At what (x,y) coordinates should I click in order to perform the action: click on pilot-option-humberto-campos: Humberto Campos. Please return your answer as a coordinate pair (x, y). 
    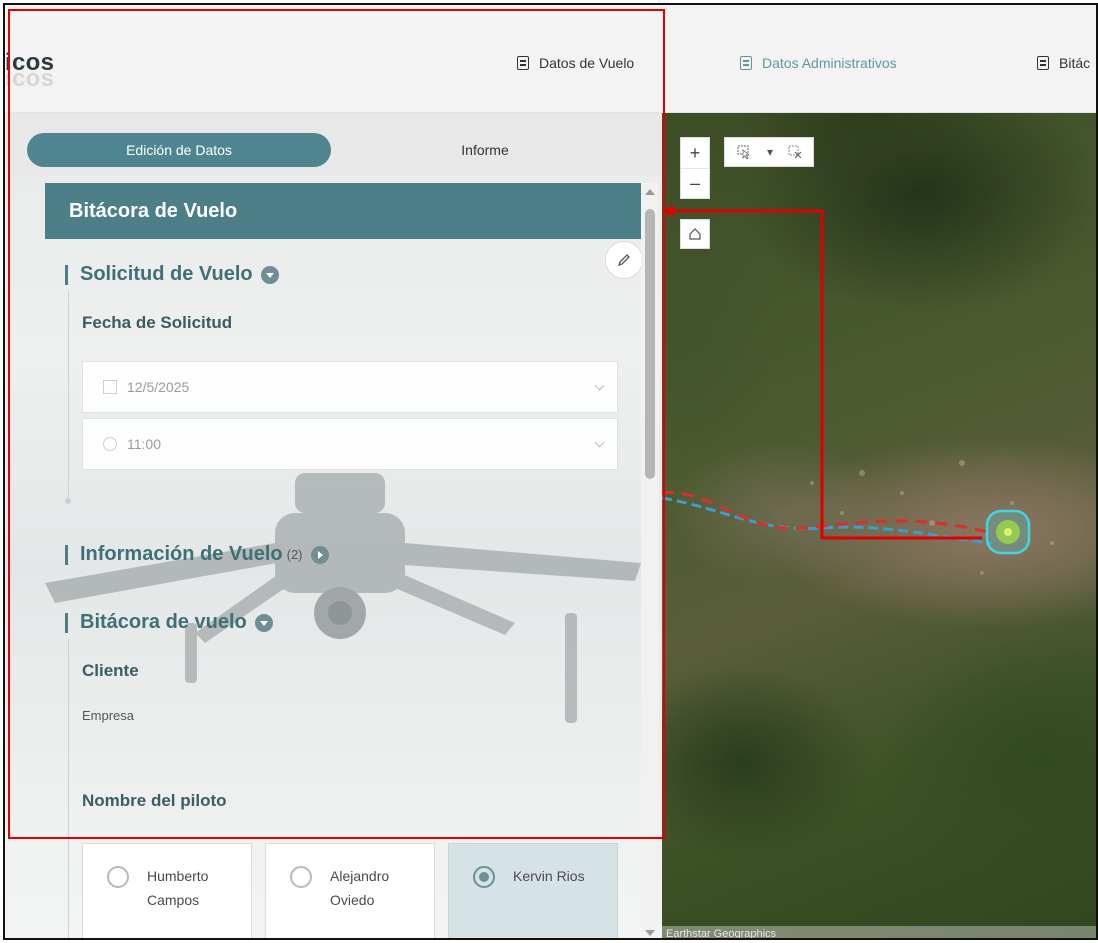
    Looking at the image, I should click on (167, 890).